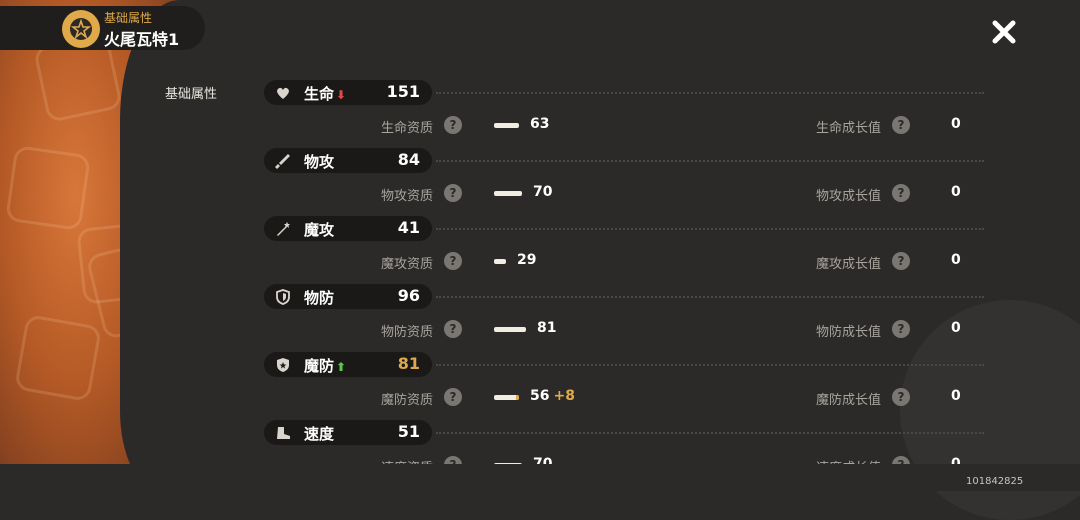  I want to click on stat-value: 81, so click(408, 363).